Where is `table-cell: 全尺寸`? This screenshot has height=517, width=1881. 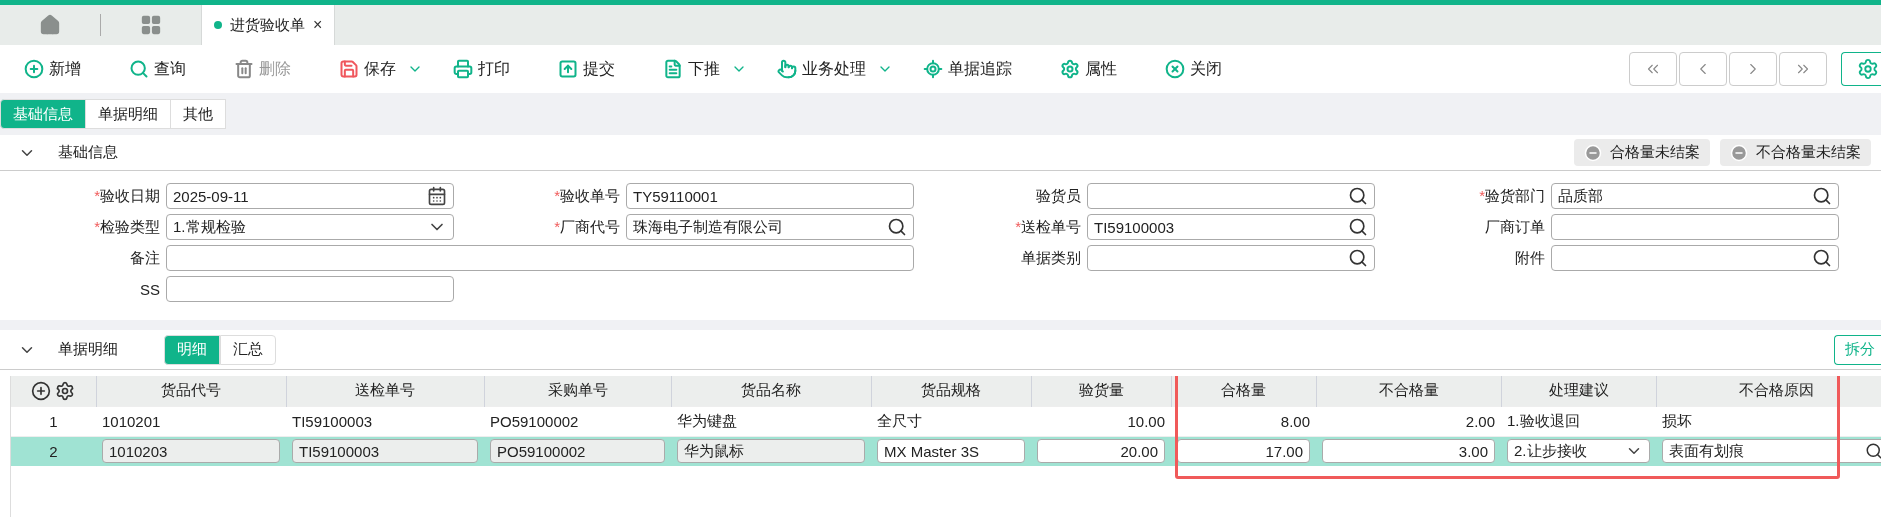 table-cell: 全尺寸 is located at coordinates (951, 421).